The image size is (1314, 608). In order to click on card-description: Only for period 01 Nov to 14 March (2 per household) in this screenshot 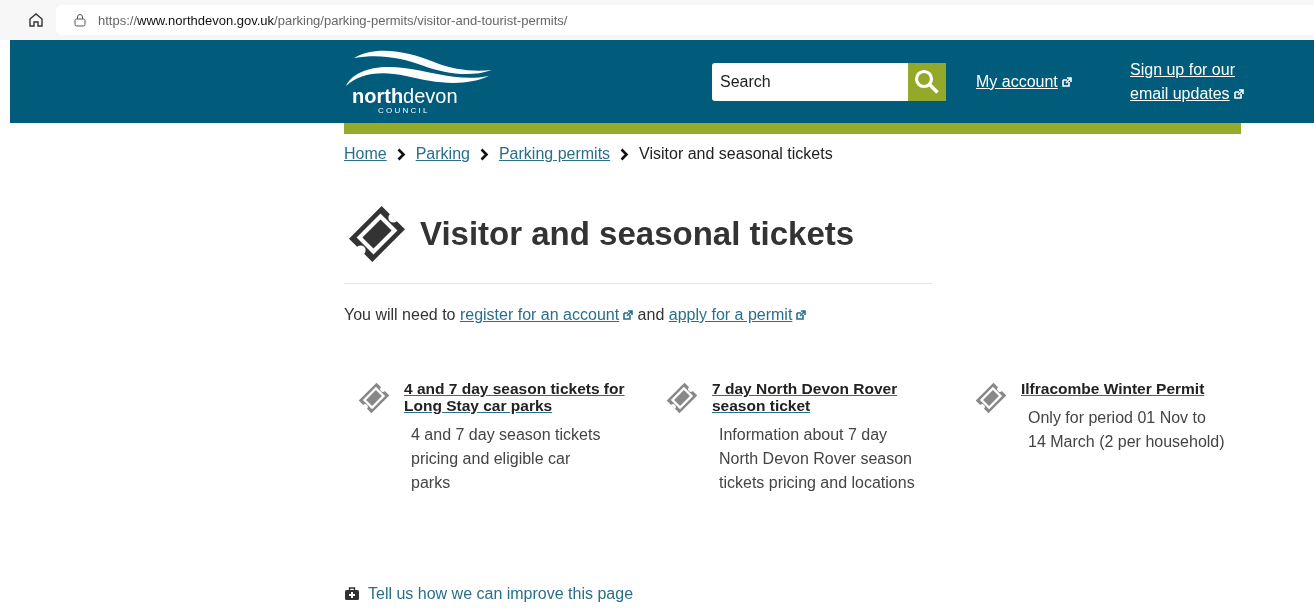, I will do `click(1127, 430)`.